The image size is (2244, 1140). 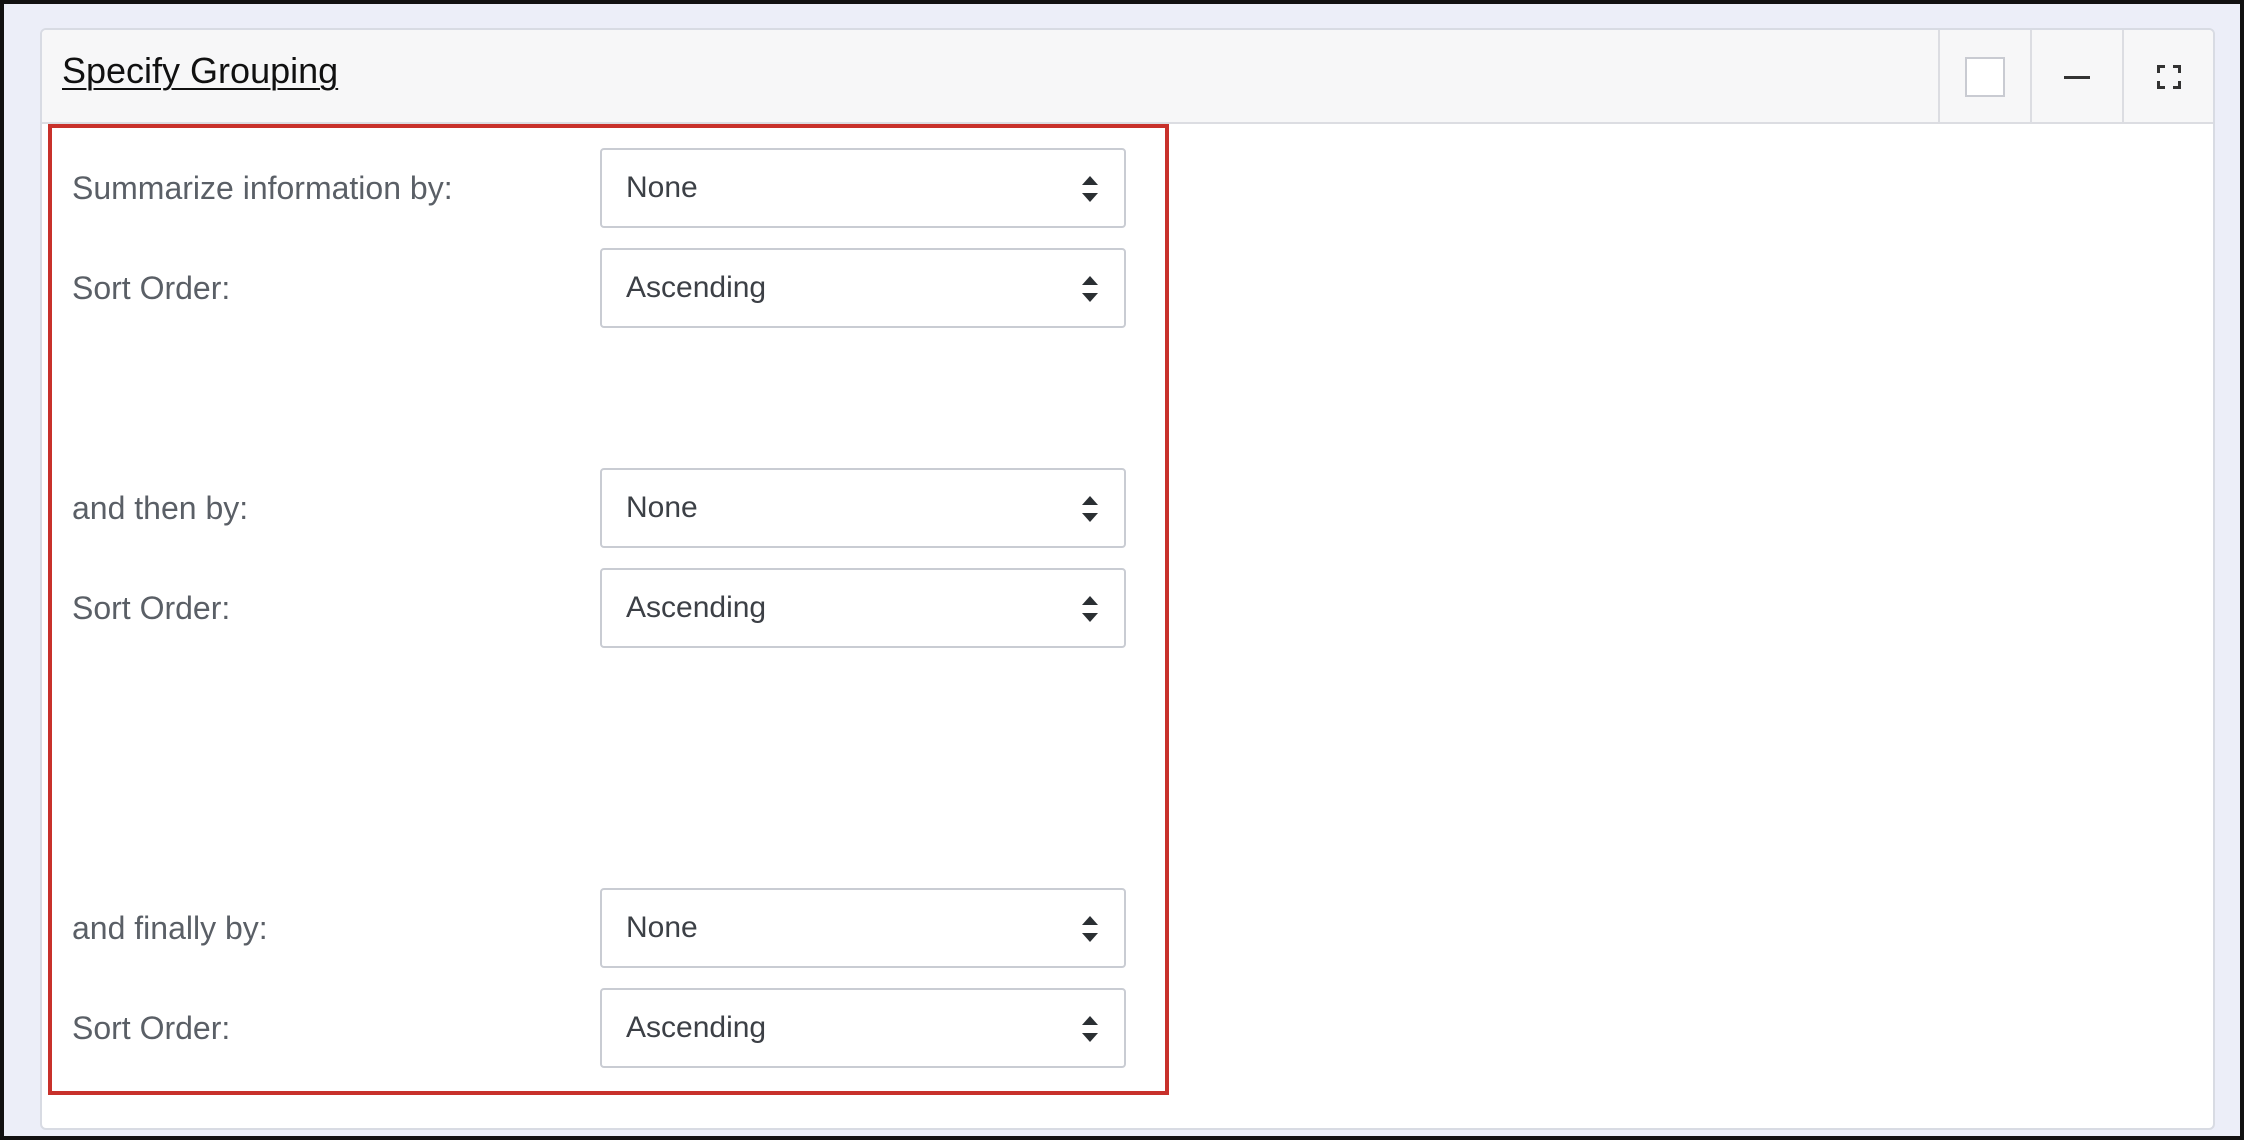 What do you see at coordinates (863, 608) in the screenshot?
I see `sort-order-select-2: Ascending` at bounding box center [863, 608].